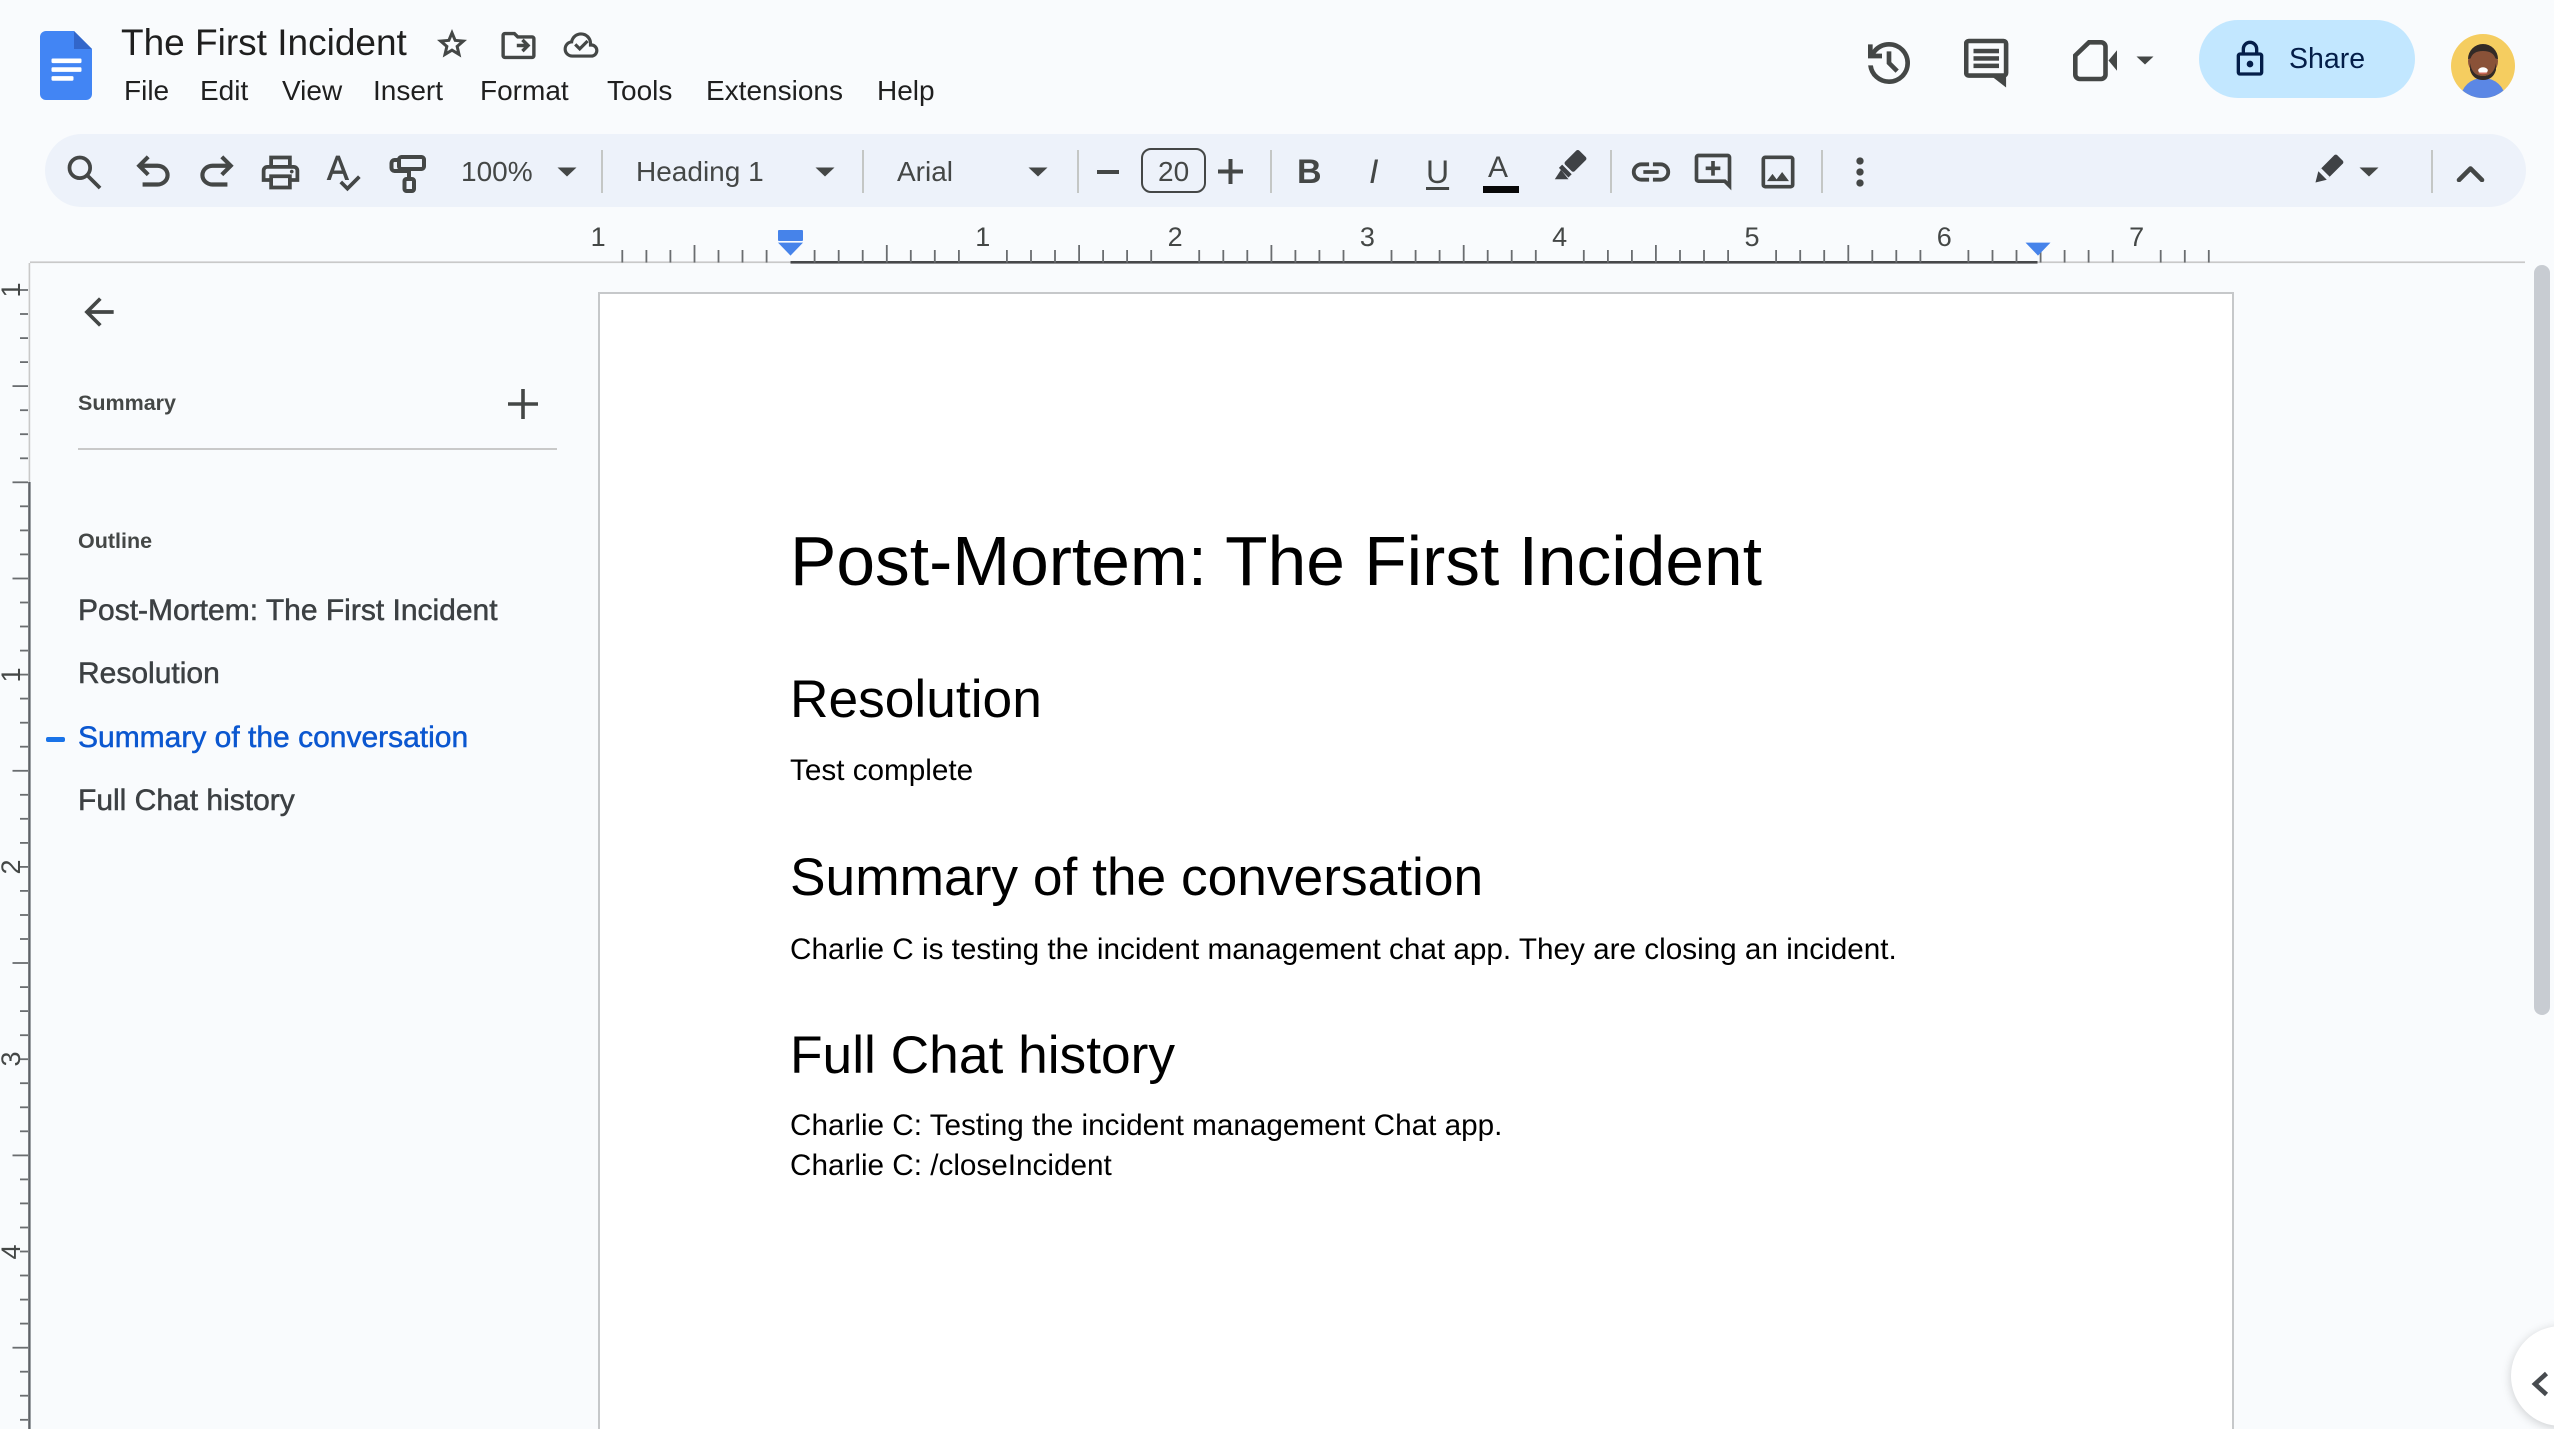 The image size is (2554, 1429). Describe the element at coordinates (1559, 237) in the screenshot. I see `svg-text: 4` at that location.